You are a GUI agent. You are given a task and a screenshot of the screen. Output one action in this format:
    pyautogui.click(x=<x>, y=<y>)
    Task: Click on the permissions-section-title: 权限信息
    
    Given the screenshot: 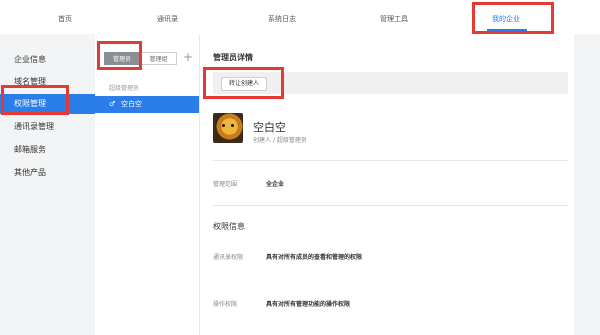 What is the action you would take?
    pyautogui.click(x=229, y=226)
    